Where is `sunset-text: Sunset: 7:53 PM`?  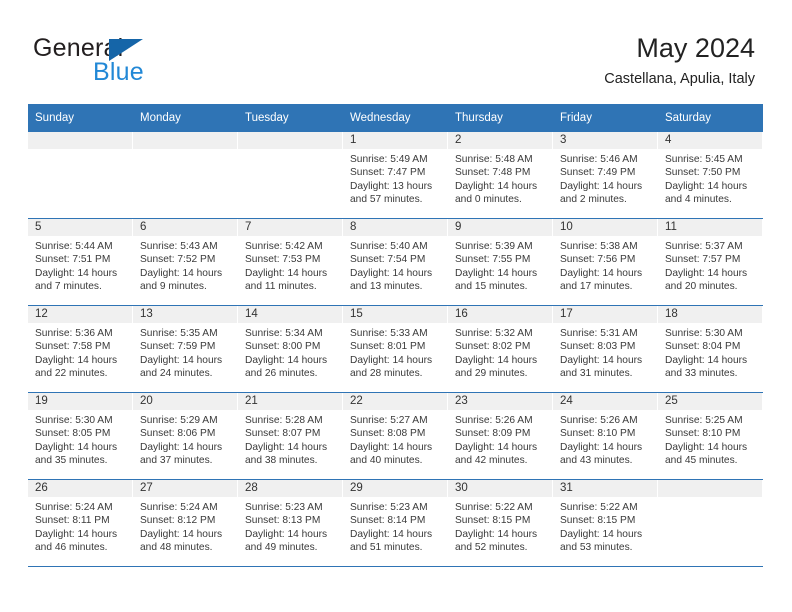
sunset-text: Sunset: 7:53 PM is located at coordinates (283, 260).